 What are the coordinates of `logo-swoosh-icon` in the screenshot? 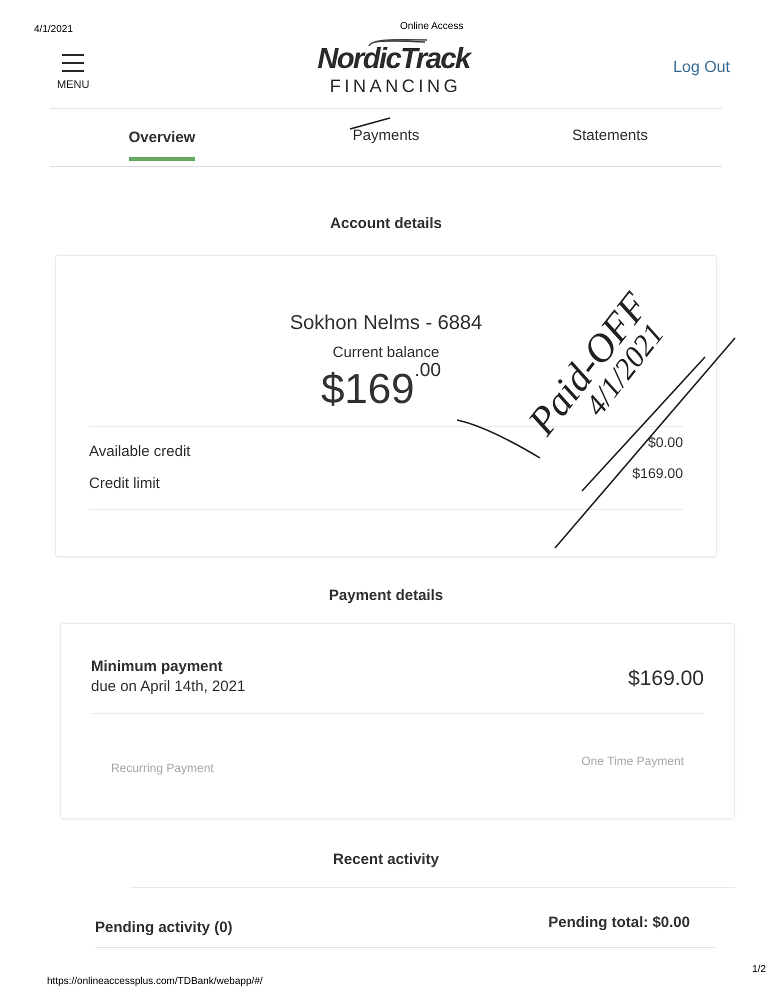 It's located at (397, 42).